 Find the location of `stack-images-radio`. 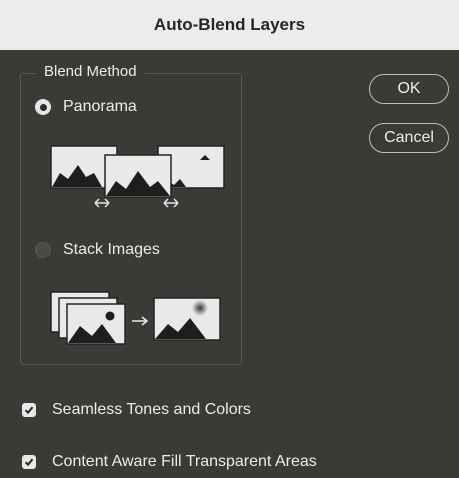

stack-images-radio is located at coordinates (43, 250).